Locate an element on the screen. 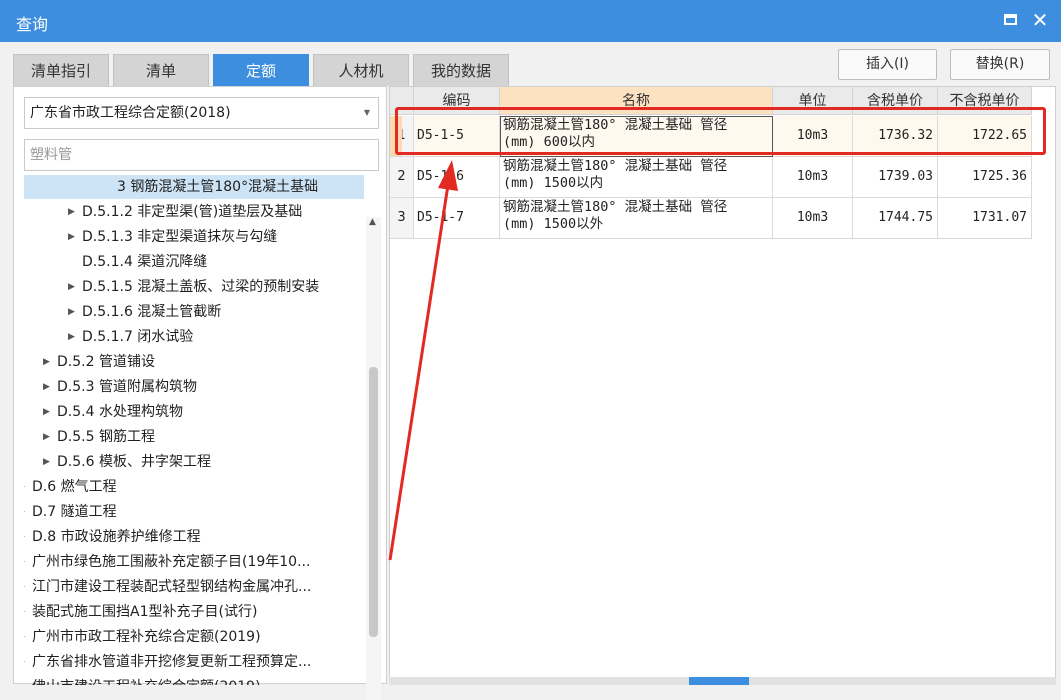  close-icon: ✕ is located at coordinates (1040, 20).